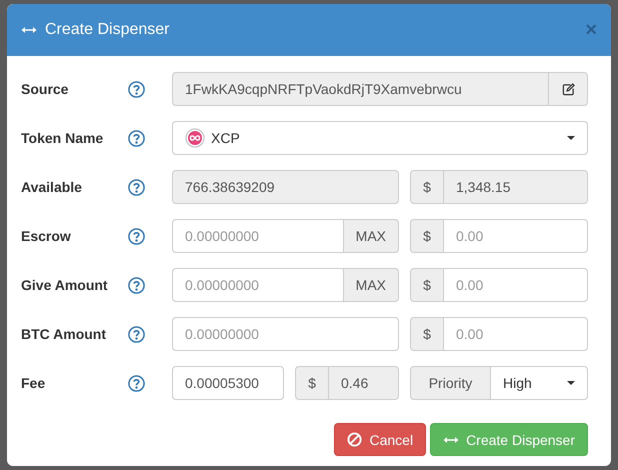  What do you see at coordinates (62, 138) in the screenshot?
I see `field-label: Token Name` at bounding box center [62, 138].